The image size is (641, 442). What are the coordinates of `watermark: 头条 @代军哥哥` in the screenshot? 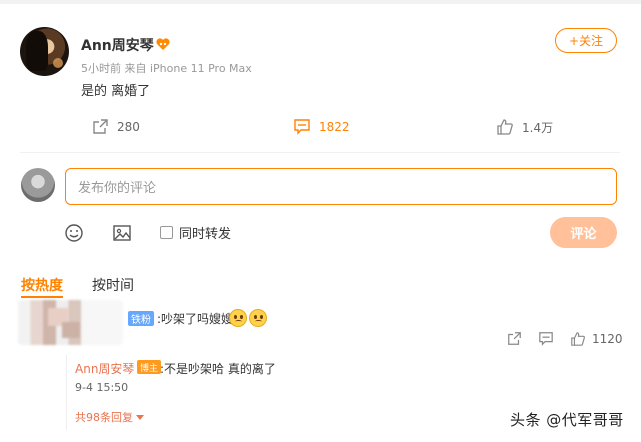 It's located at (567, 420).